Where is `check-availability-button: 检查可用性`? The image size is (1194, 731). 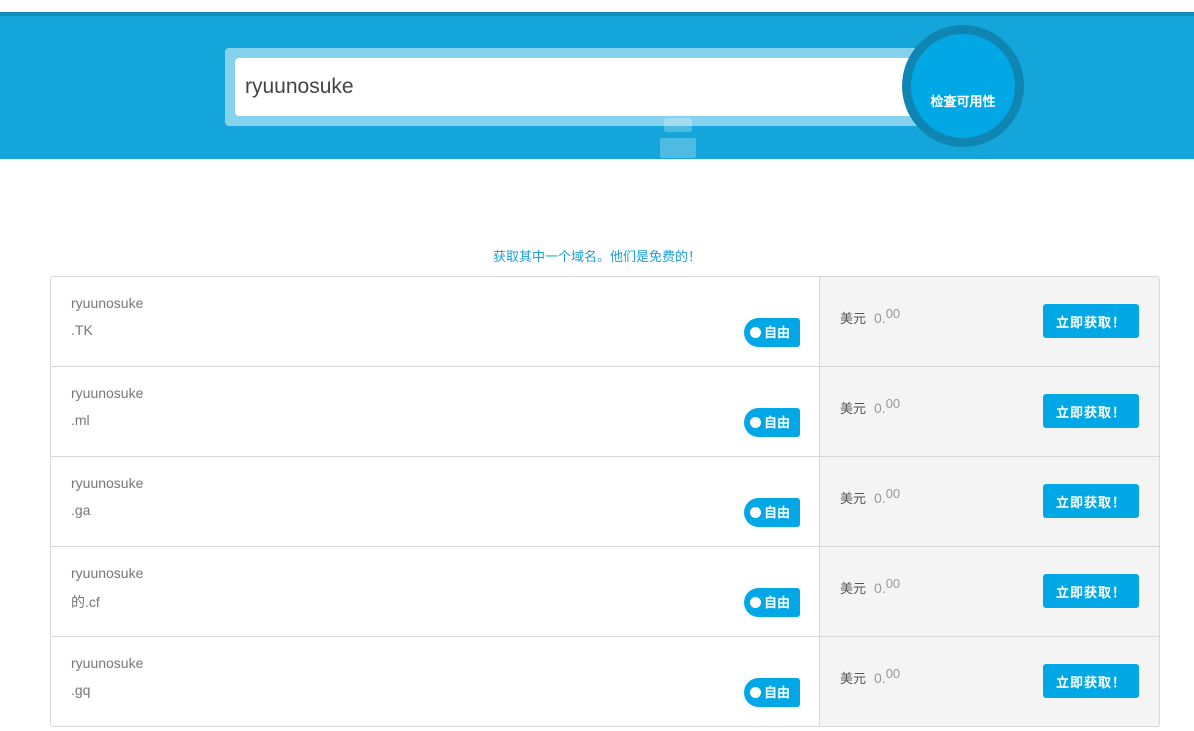 check-availability-button: 检查可用性 is located at coordinates (963, 86).